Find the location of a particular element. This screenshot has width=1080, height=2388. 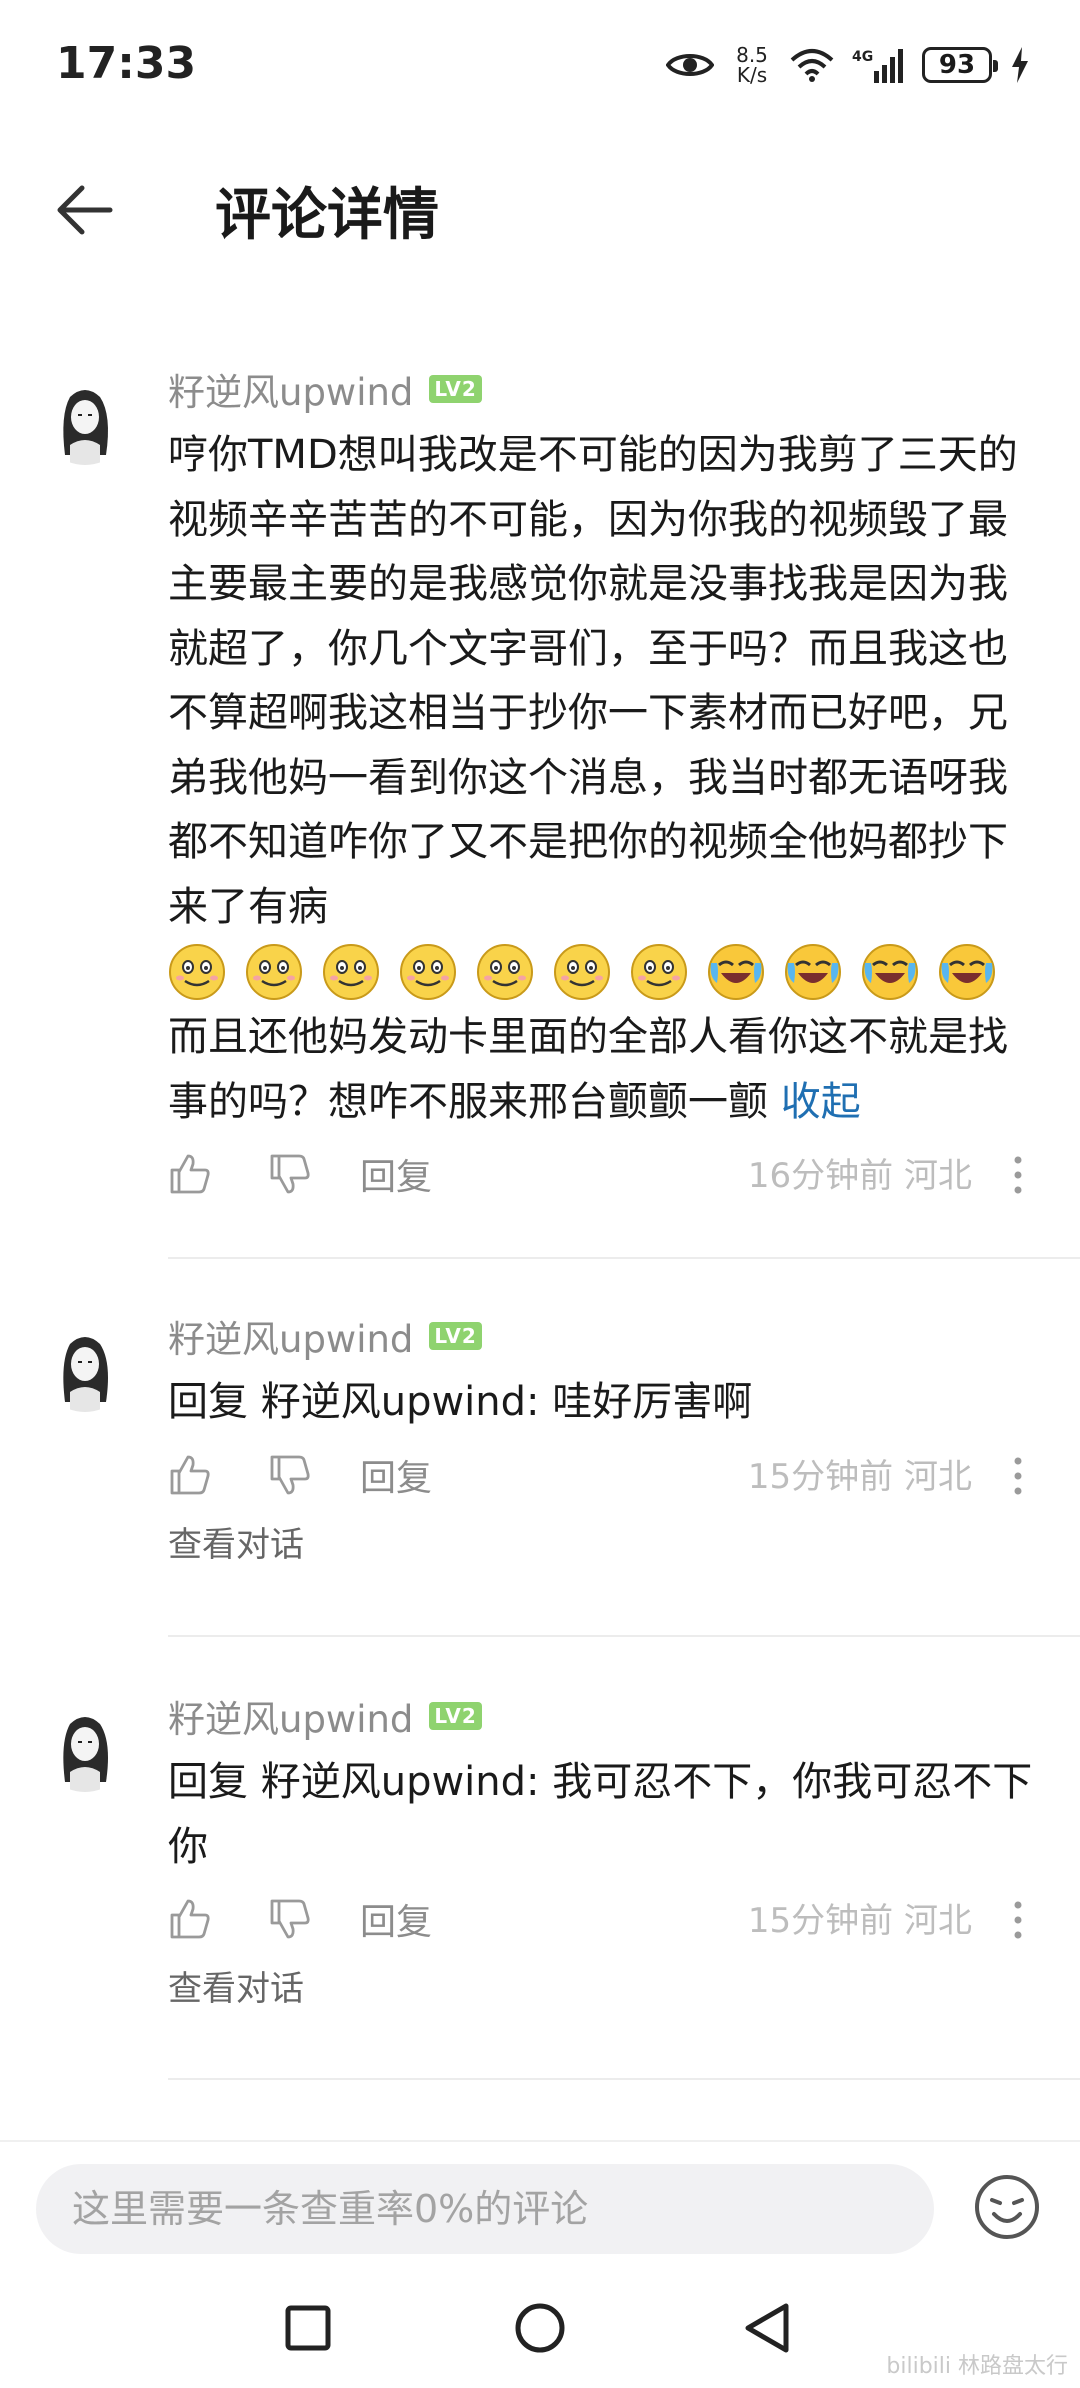

comment-input-bar is located at coordinates (540, 2205).